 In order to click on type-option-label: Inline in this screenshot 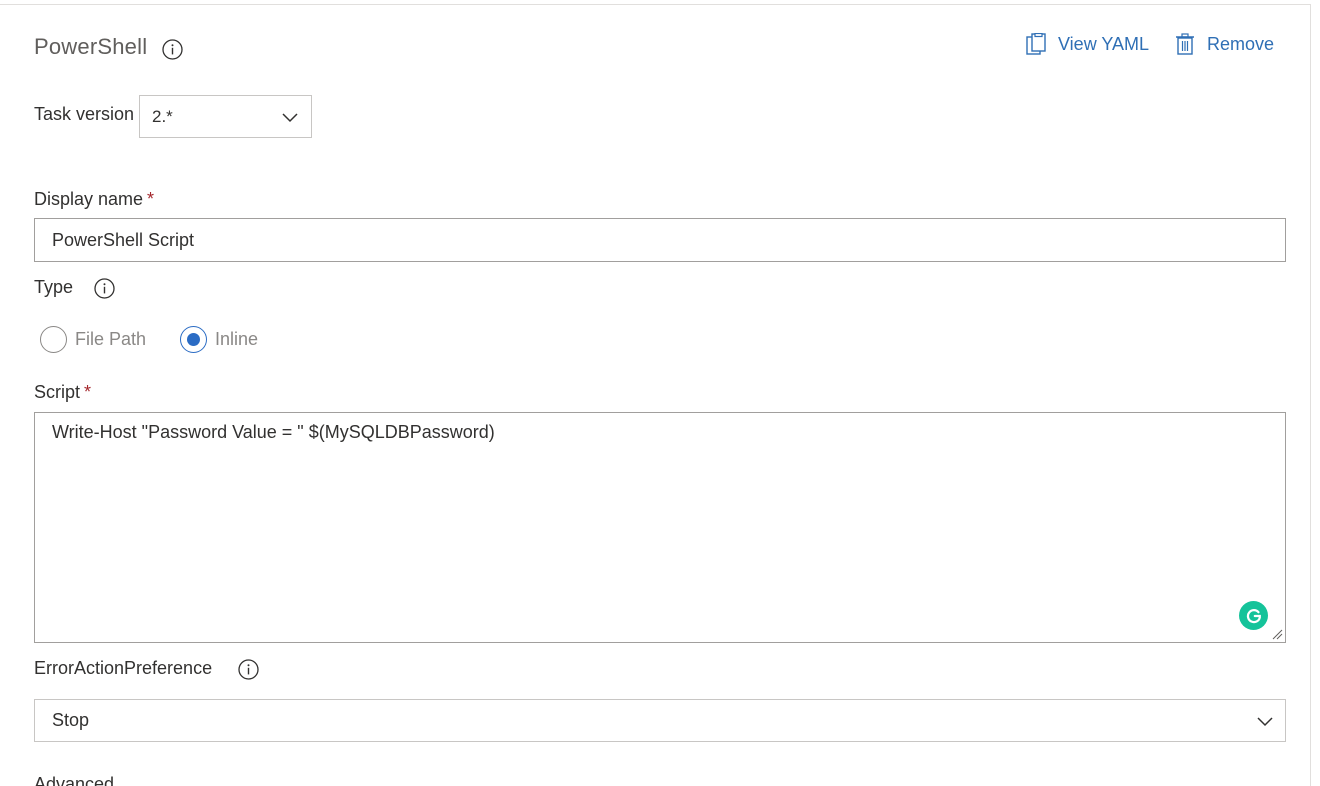, I will do `click(237, 339)`.